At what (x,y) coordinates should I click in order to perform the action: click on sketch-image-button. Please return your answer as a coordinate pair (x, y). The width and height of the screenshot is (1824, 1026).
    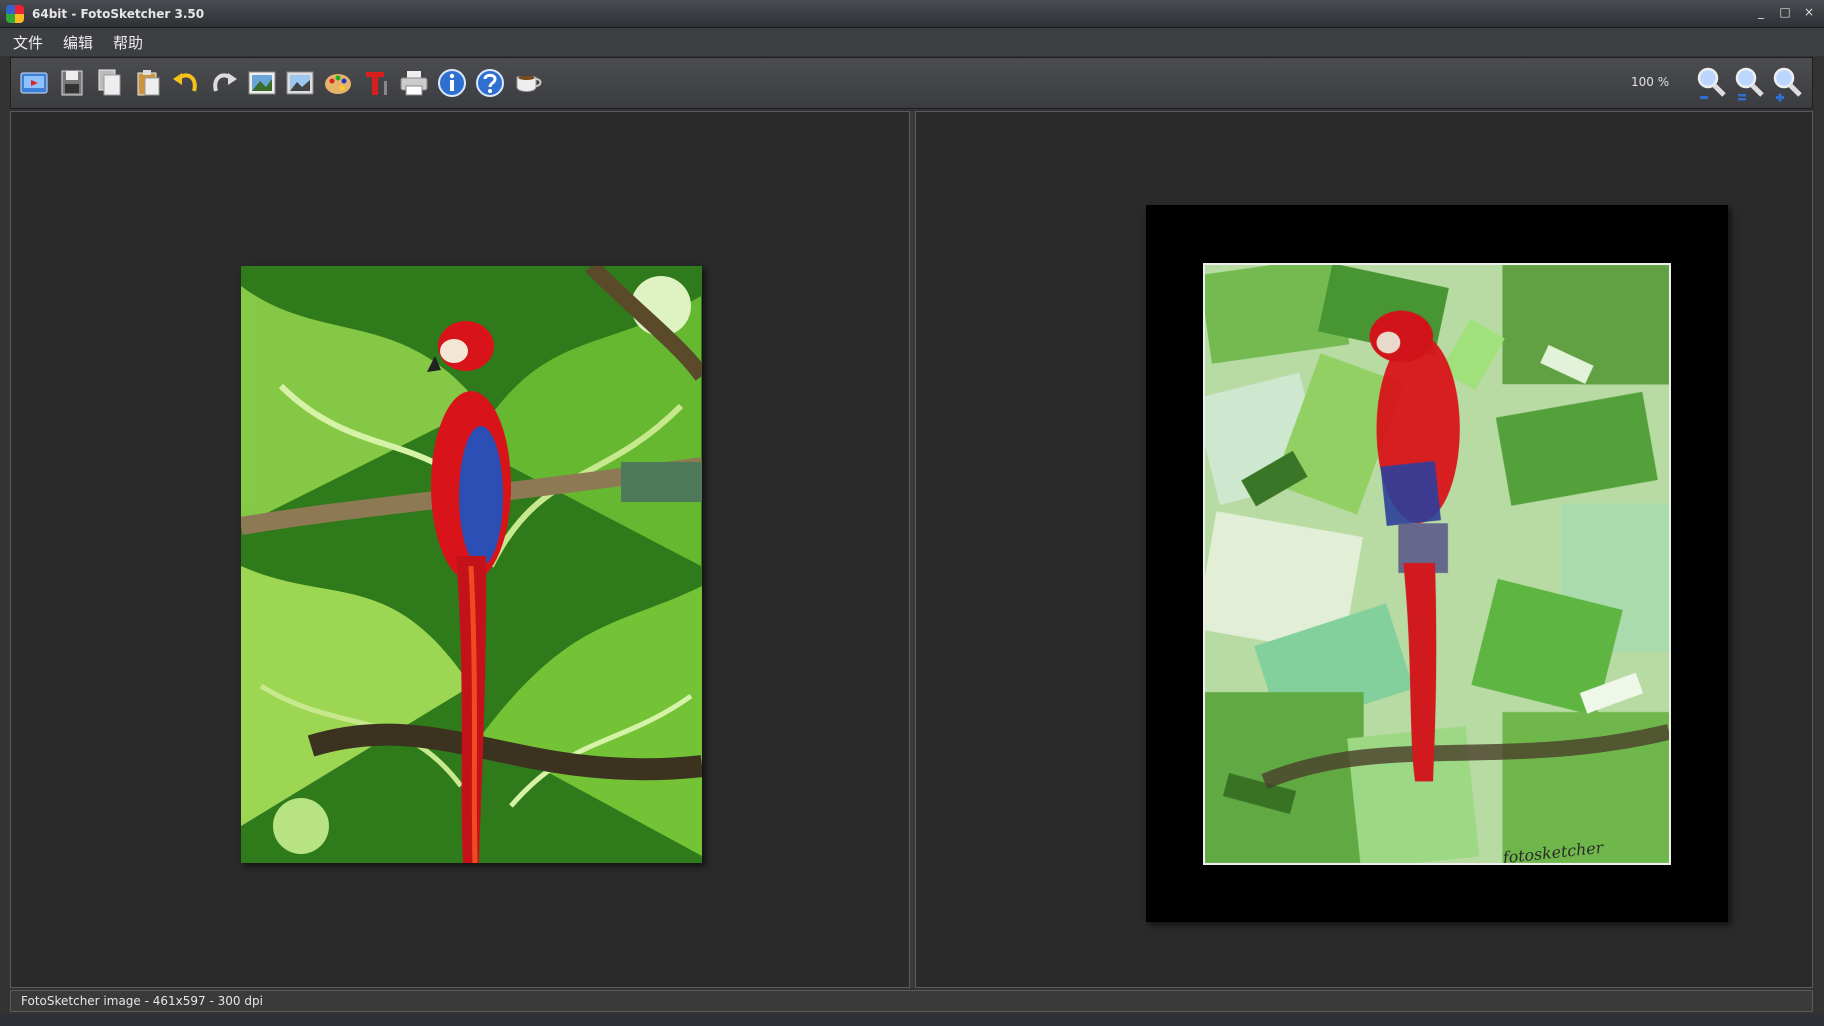
    Looking at the image, I should click on (300, 83).